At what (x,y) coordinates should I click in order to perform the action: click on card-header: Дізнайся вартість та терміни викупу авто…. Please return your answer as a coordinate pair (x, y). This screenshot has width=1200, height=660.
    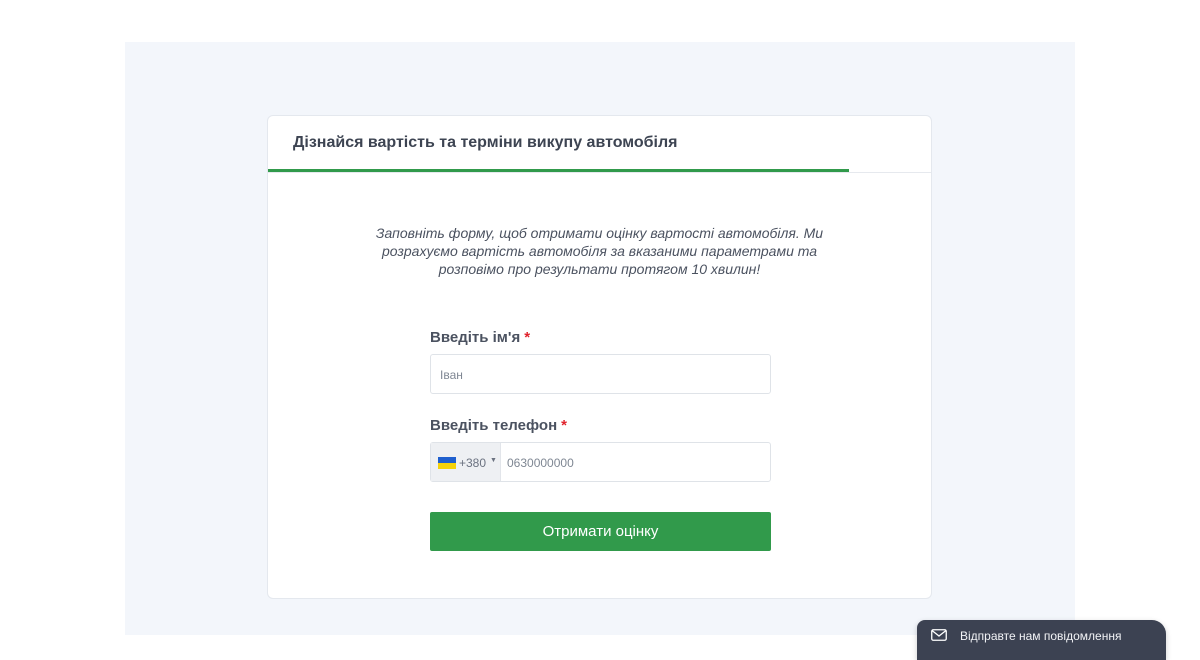
    Looking at the image, I should click on (599, 144).